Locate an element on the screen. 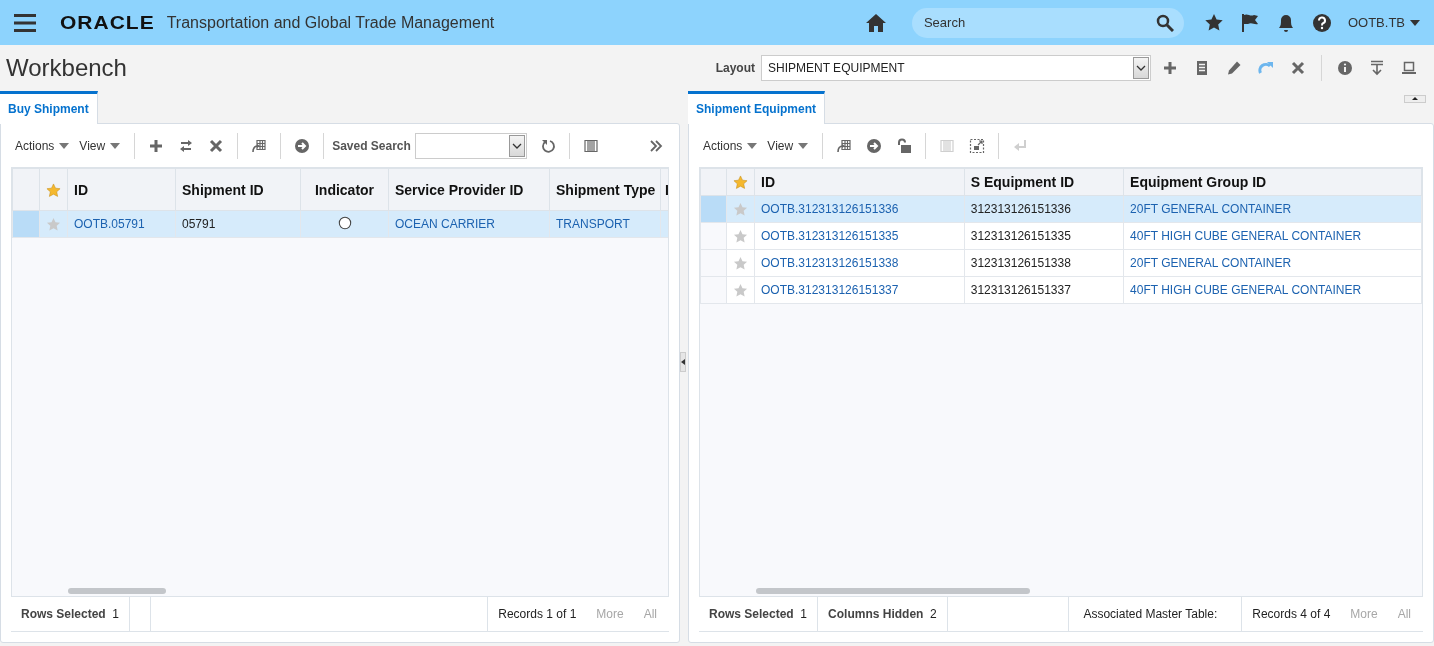 The image size is (1434, 646). collapse-button is located at coordinates (1415, 98).